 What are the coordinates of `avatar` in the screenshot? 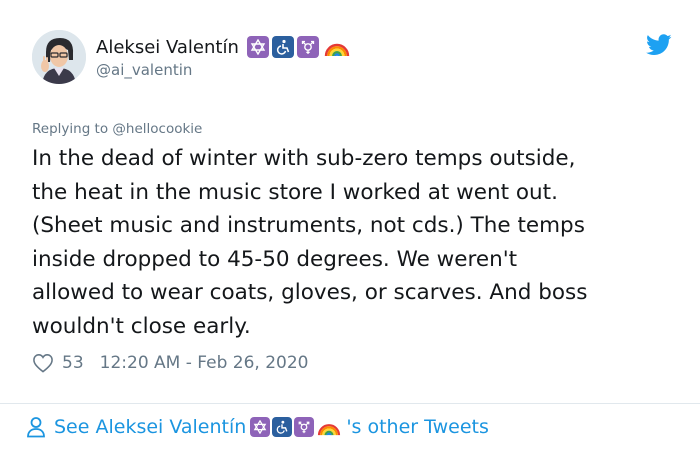 It's located at (59, 57).